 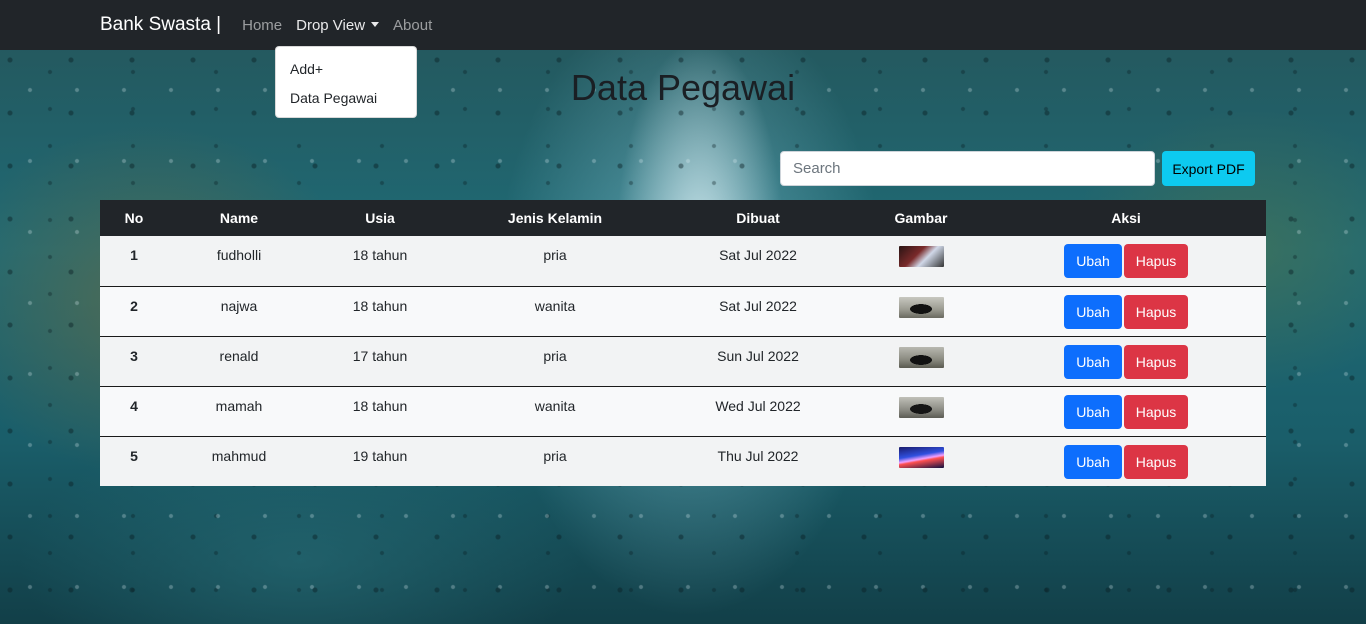 I want to click on nav-drop-view: Drop View, so click(x=338, y=25).